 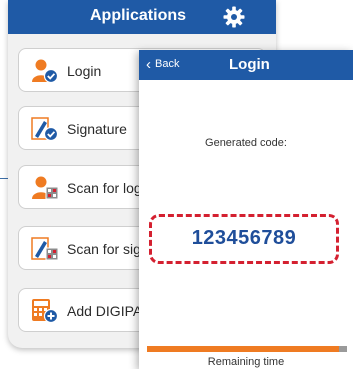 I want to click on login-title: Login, so click(x=249, y=64).